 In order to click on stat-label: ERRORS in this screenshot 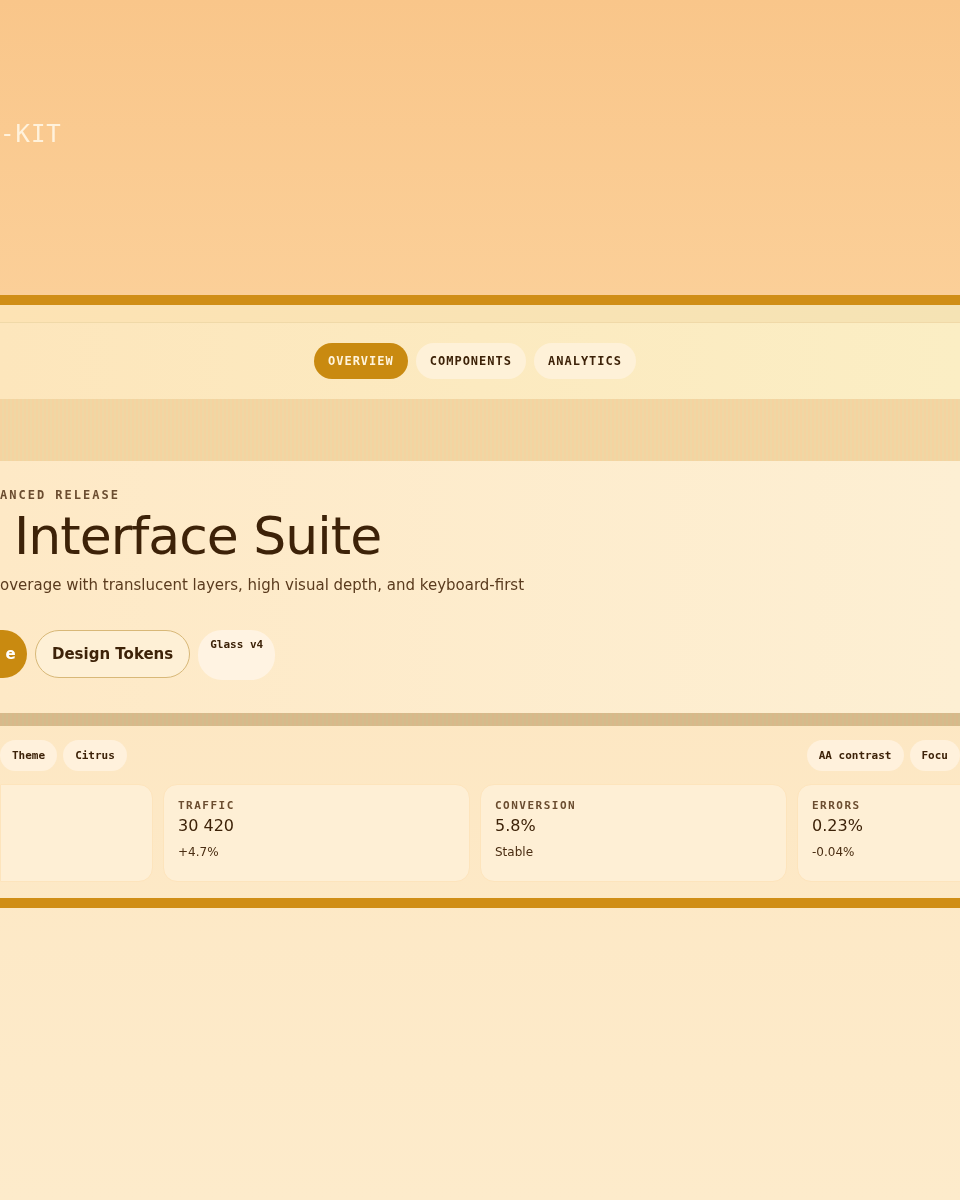, I will do `click(837, 805)`.